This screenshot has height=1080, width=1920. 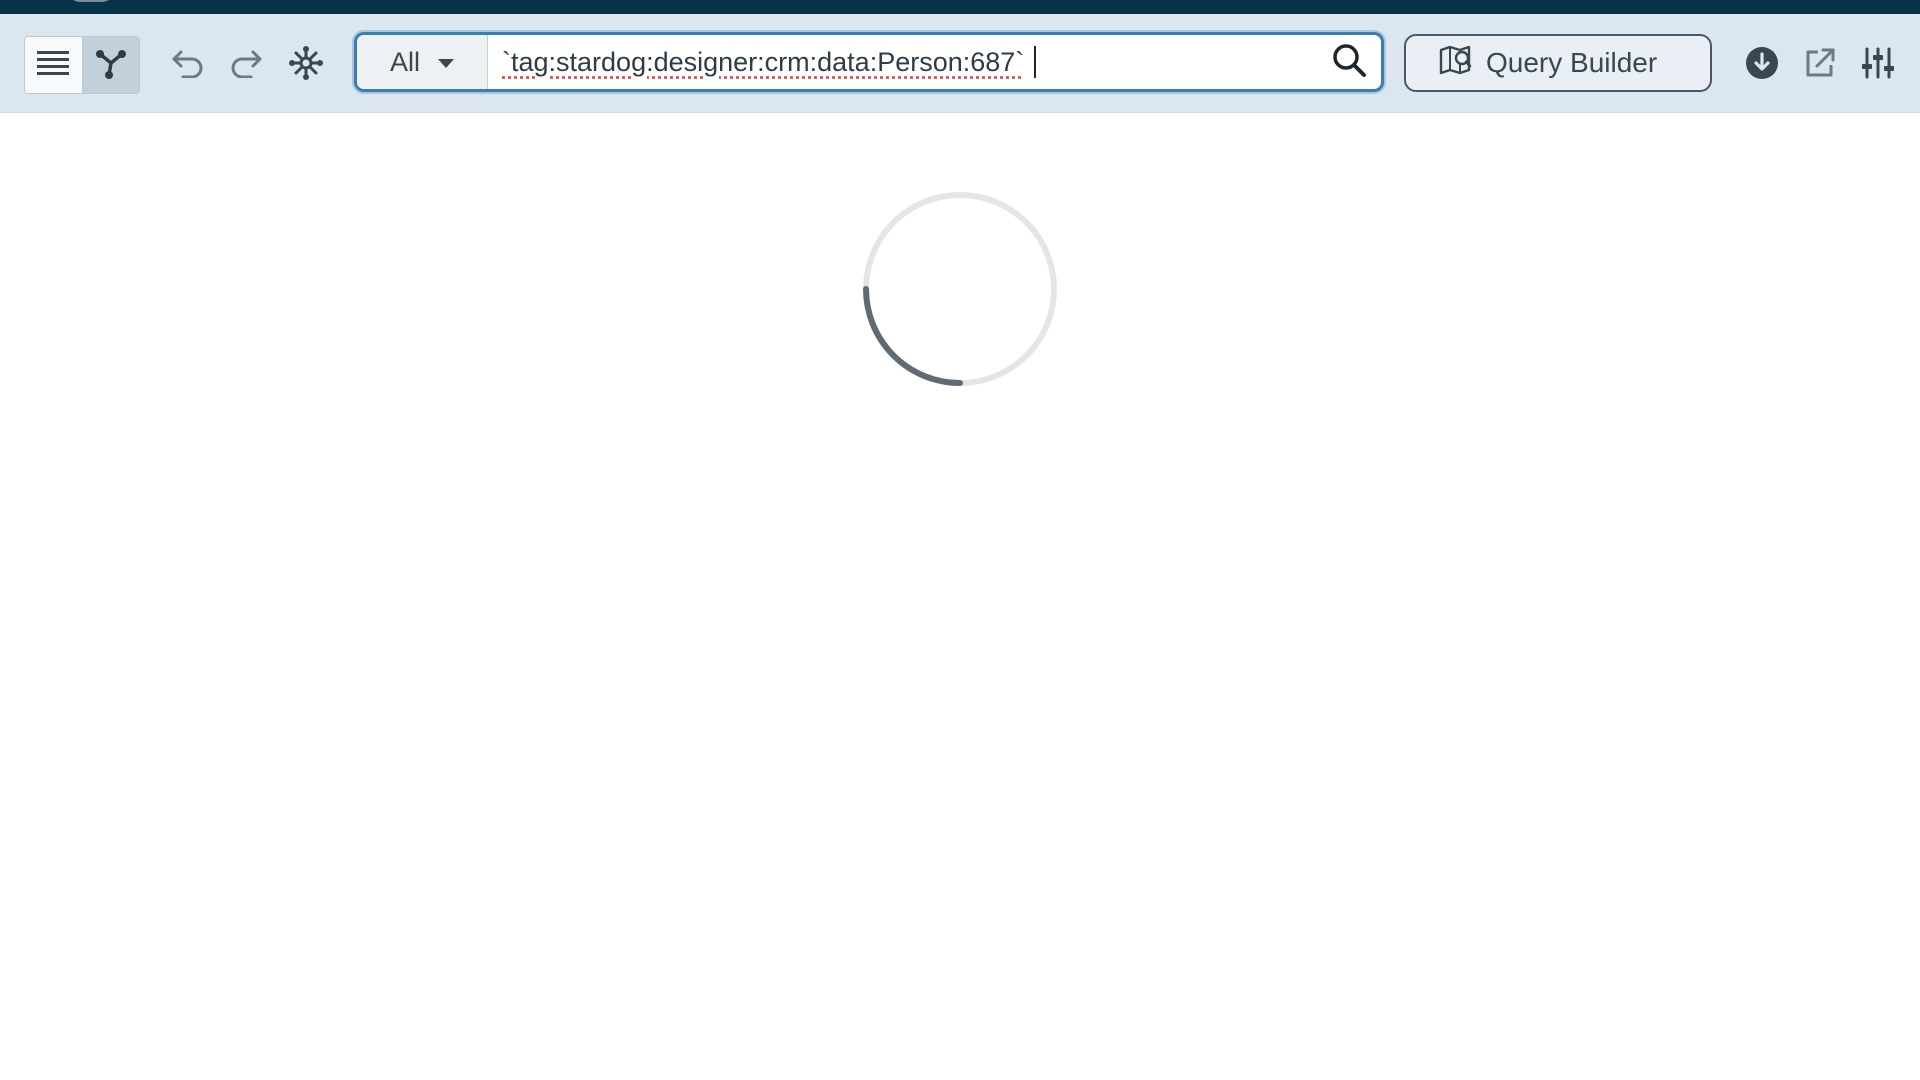 I want to click on search-icon, so click(x=1349, y=62).